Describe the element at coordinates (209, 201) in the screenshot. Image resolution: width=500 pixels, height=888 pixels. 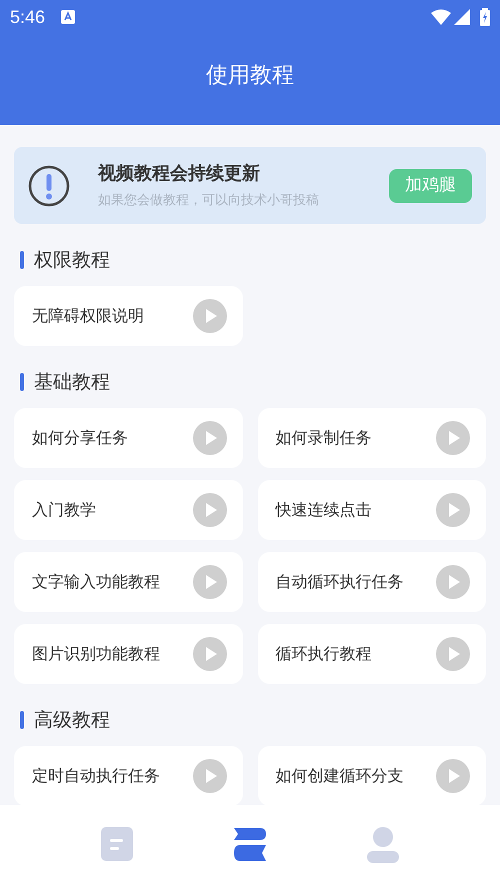
I see `notice-subtitle: 如果您会做教程，可以向技术小哥投稿` at that location.